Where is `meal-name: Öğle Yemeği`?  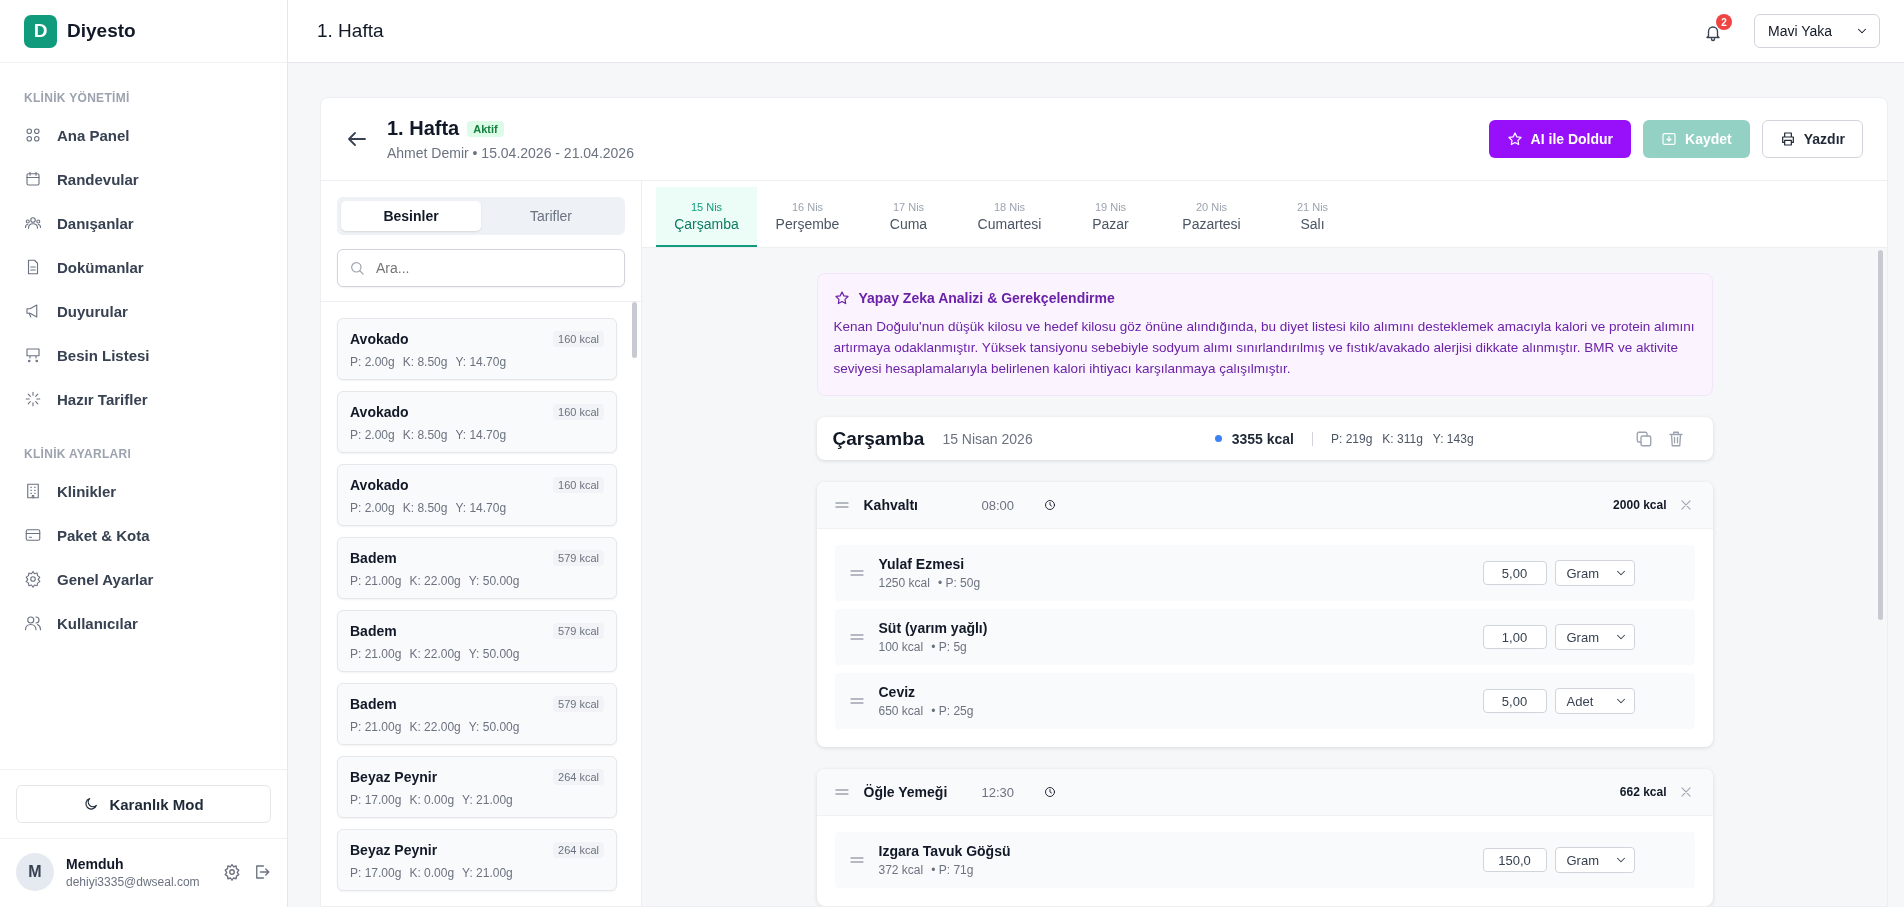 meal-name: Öğle Yemeği is located at coordinates (906, 792).